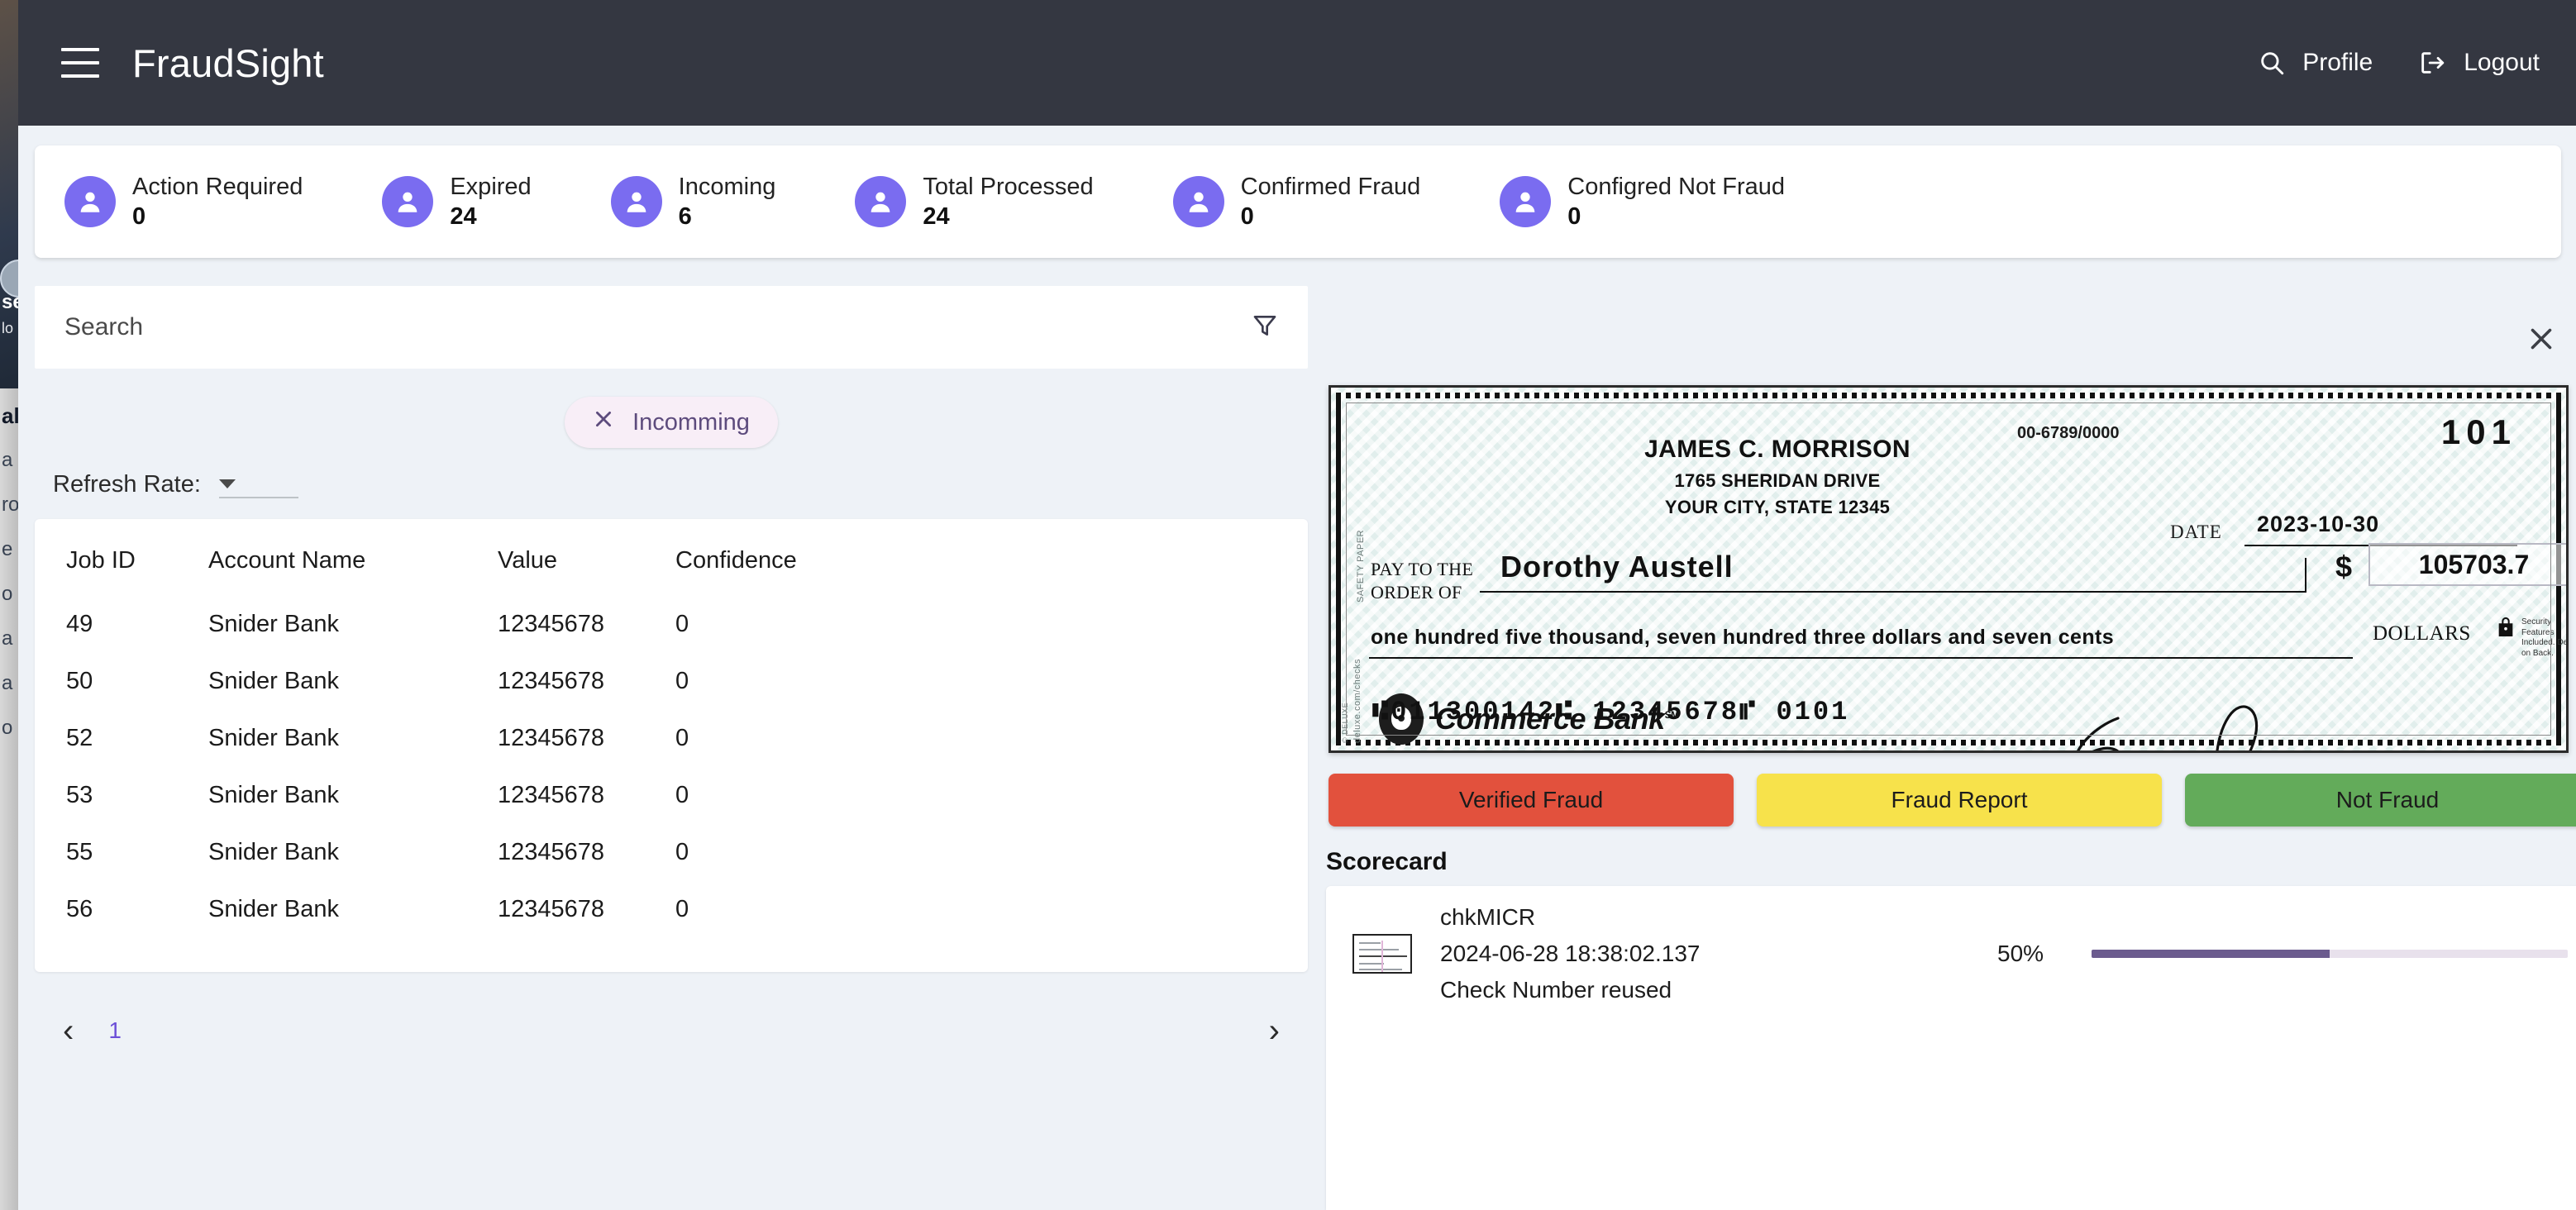 The image size is (2576, 1210). What do you see at coordinates (79, 624) in the screenshot?
I see `cell-job-id: 49` at bounding box center [79, 624].